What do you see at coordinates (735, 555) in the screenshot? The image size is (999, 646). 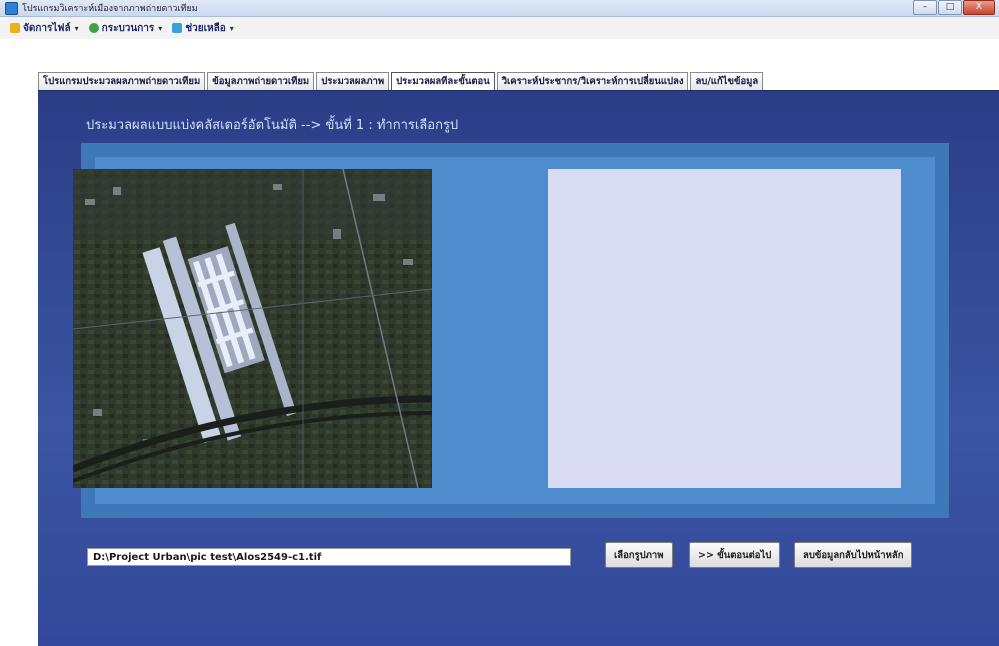 I see `next-step-button: >> ขั้นตอนต่อไป` at bounding box center [735, 555].